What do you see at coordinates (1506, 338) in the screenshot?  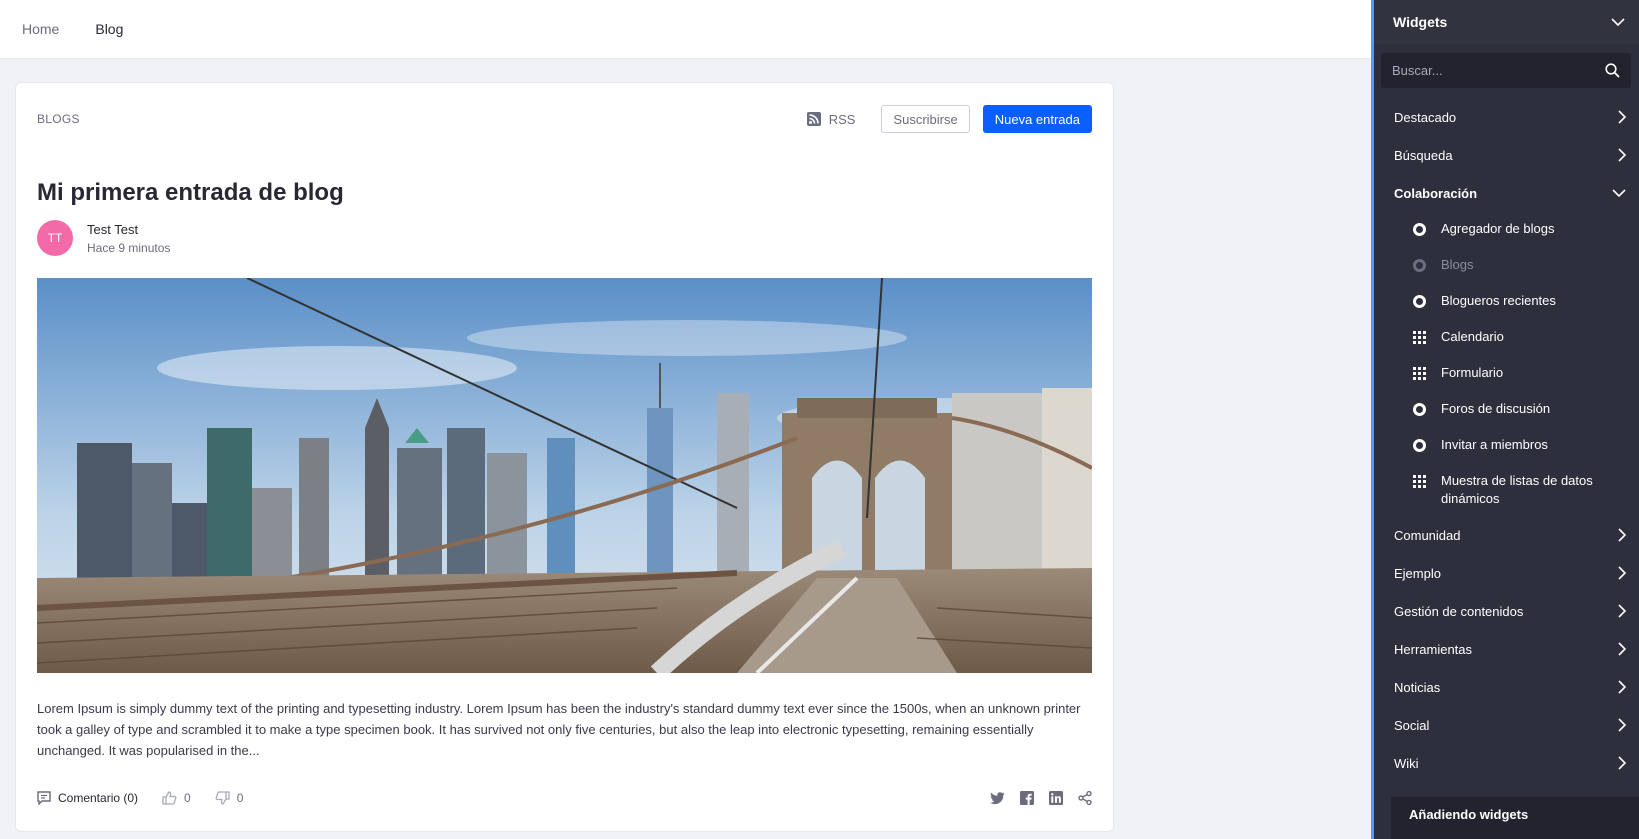 I see `widget-item: Calendario` at bounding box center [1506, 338].